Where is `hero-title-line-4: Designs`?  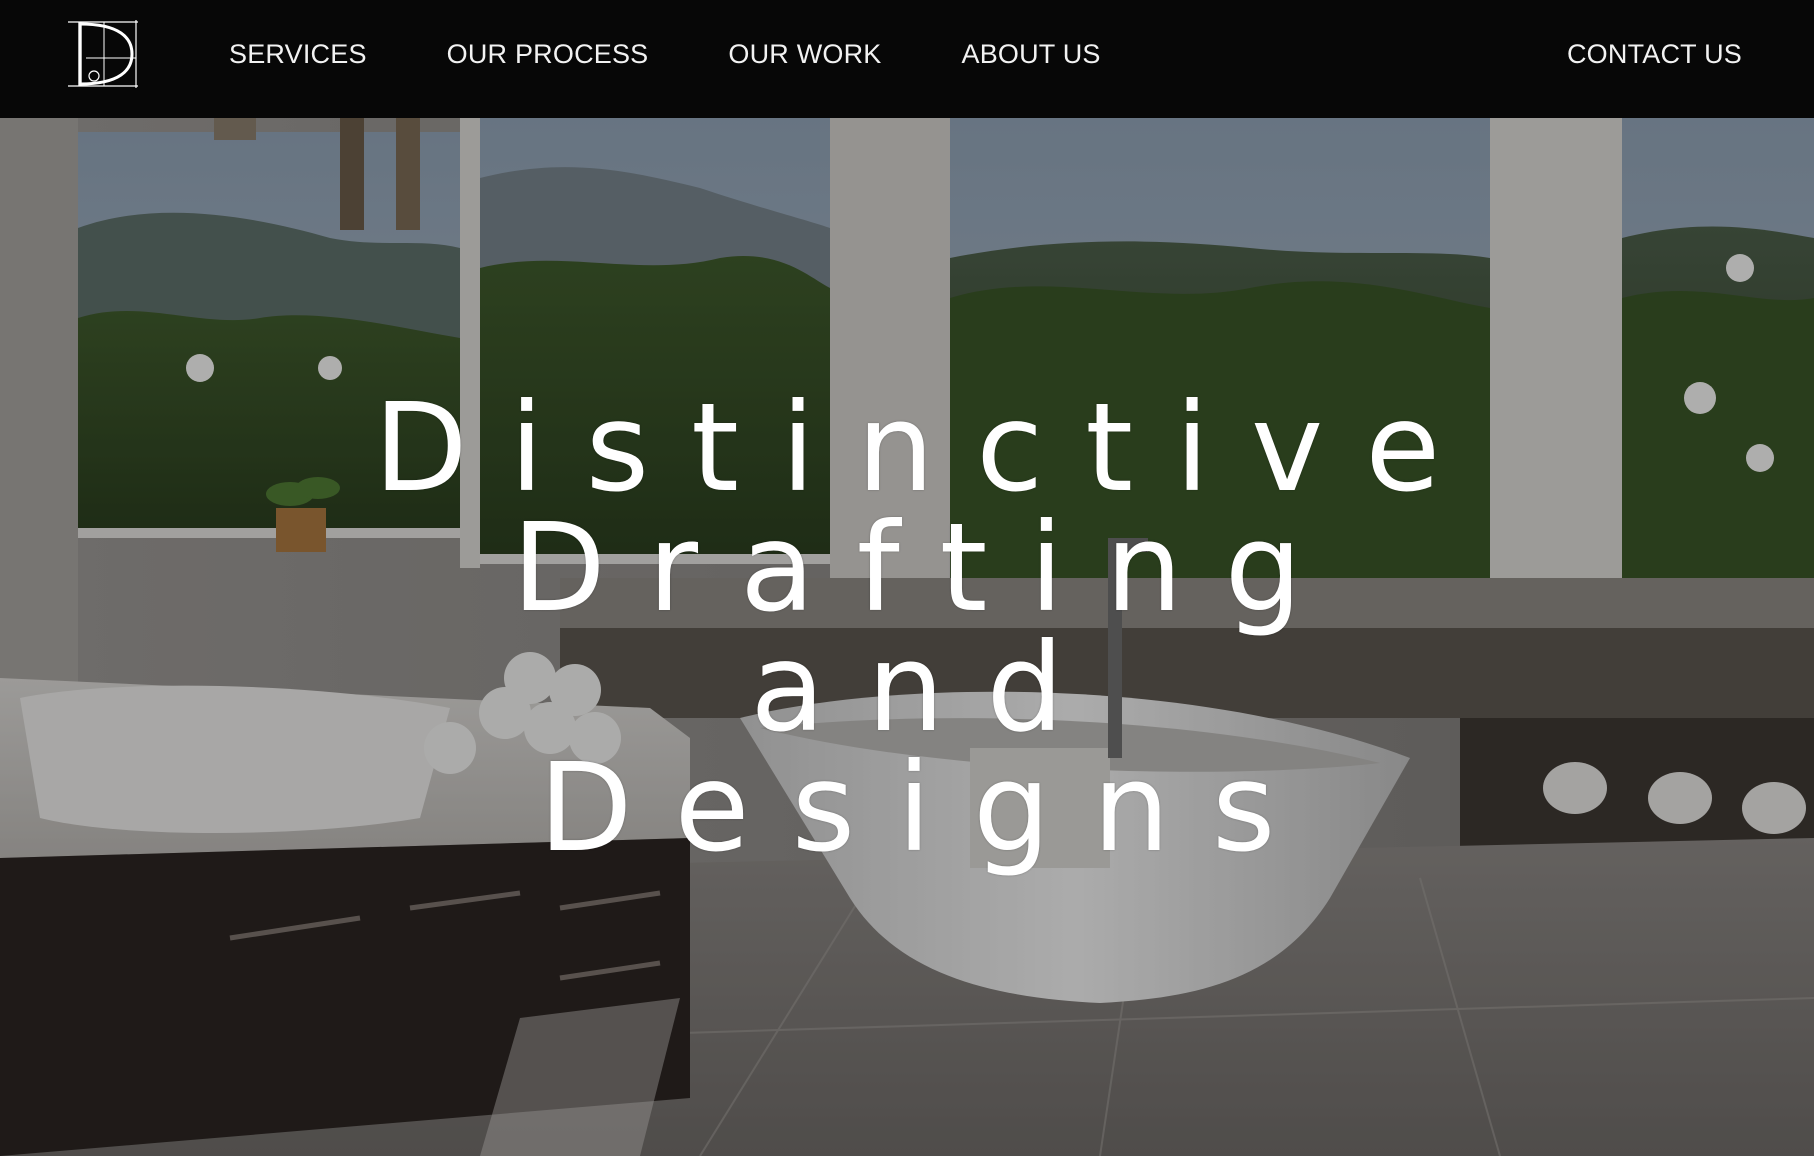
hero-title-line-4: Designs is located at coordinates (928, 808).